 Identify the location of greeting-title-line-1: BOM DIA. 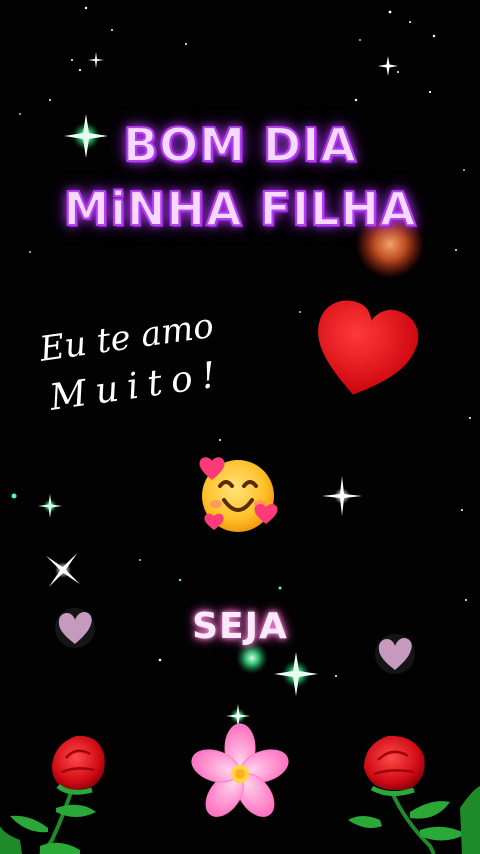
(239, 145).